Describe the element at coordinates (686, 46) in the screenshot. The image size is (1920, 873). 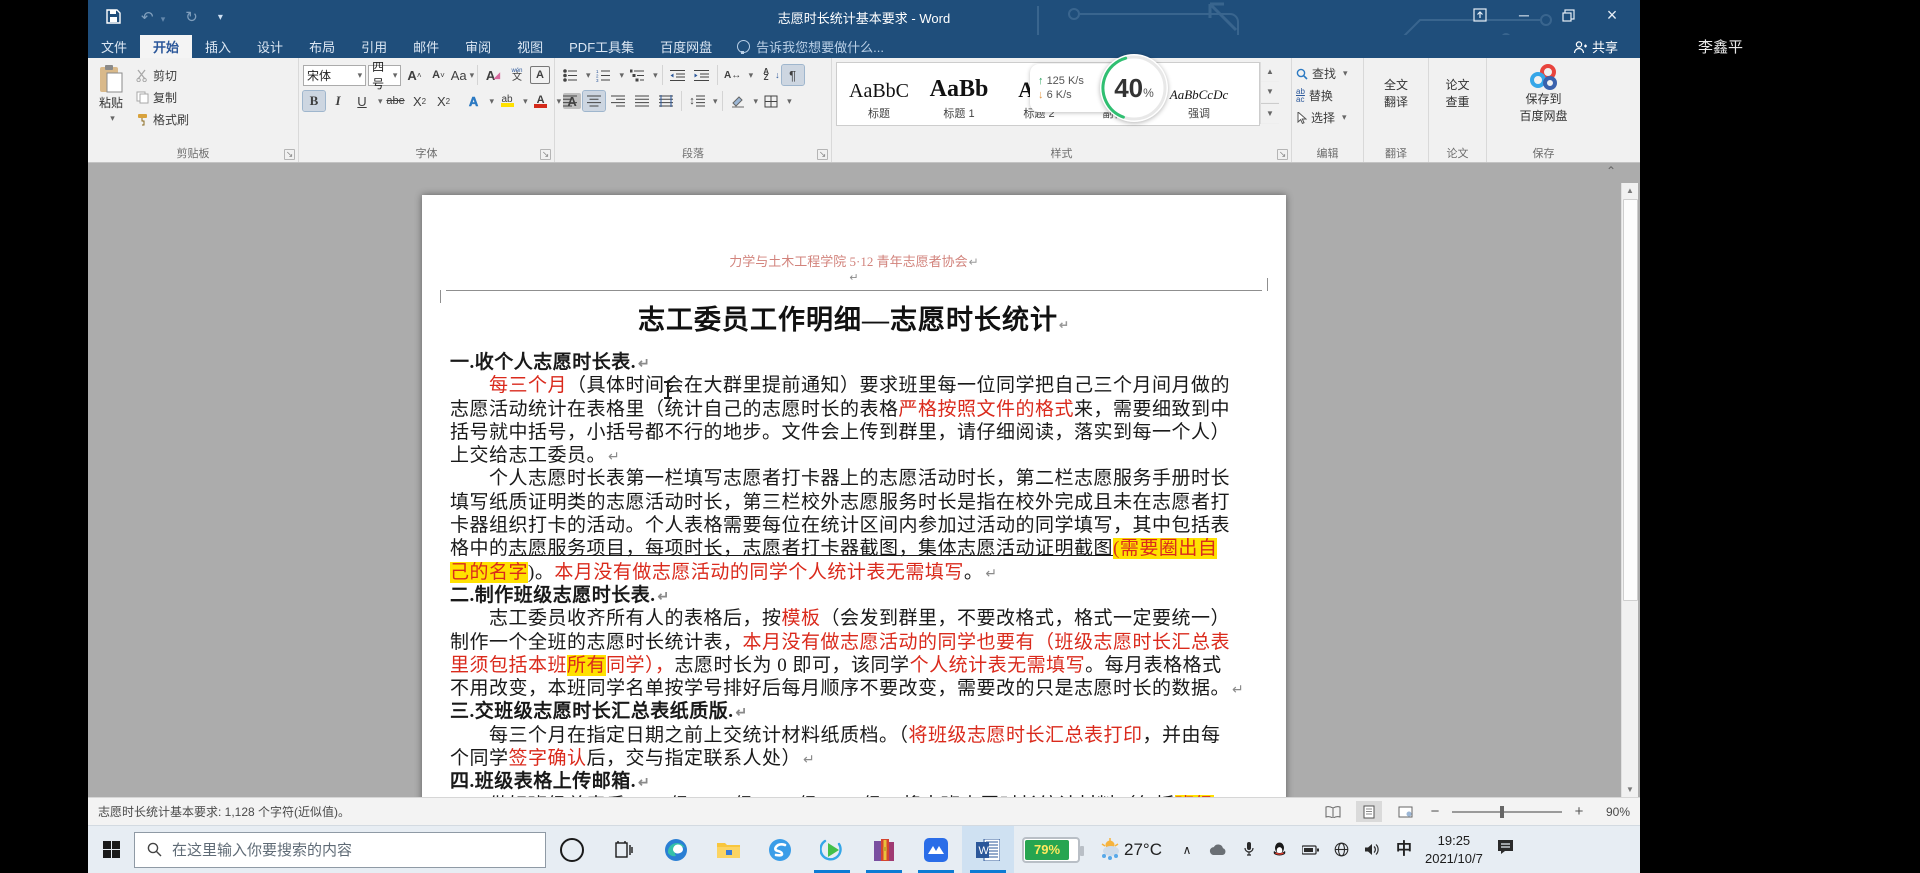
I see `tab-百度网盘: 百度网盘` at that location.